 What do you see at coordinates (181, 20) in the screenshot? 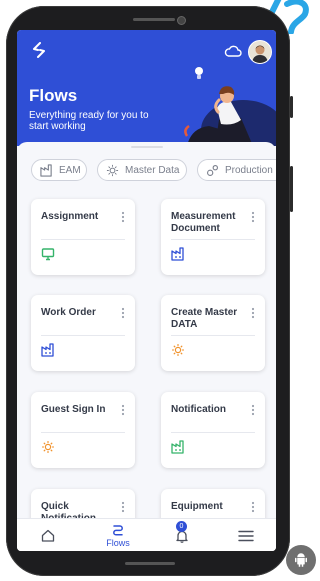
I see `front-camera` at bounding box center [181, 20].